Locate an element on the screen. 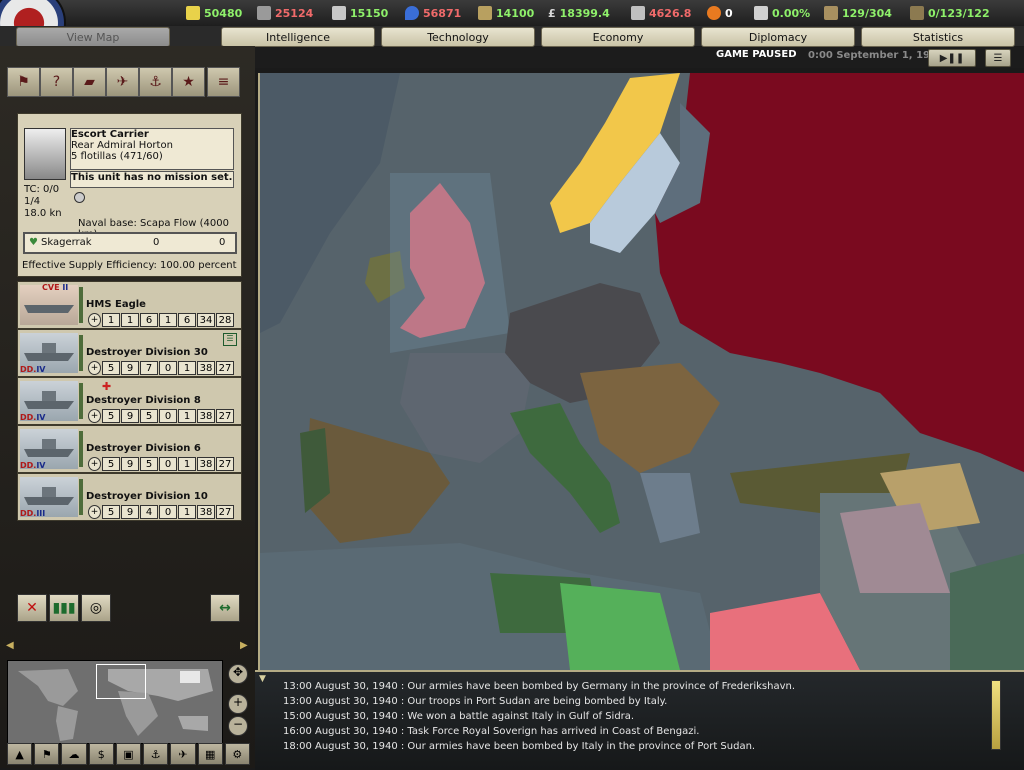 Image resolution: width=1024 pixels, height=770 pixels. play-pause-button: ▶❚❚ is located at coordinates (952, 58).